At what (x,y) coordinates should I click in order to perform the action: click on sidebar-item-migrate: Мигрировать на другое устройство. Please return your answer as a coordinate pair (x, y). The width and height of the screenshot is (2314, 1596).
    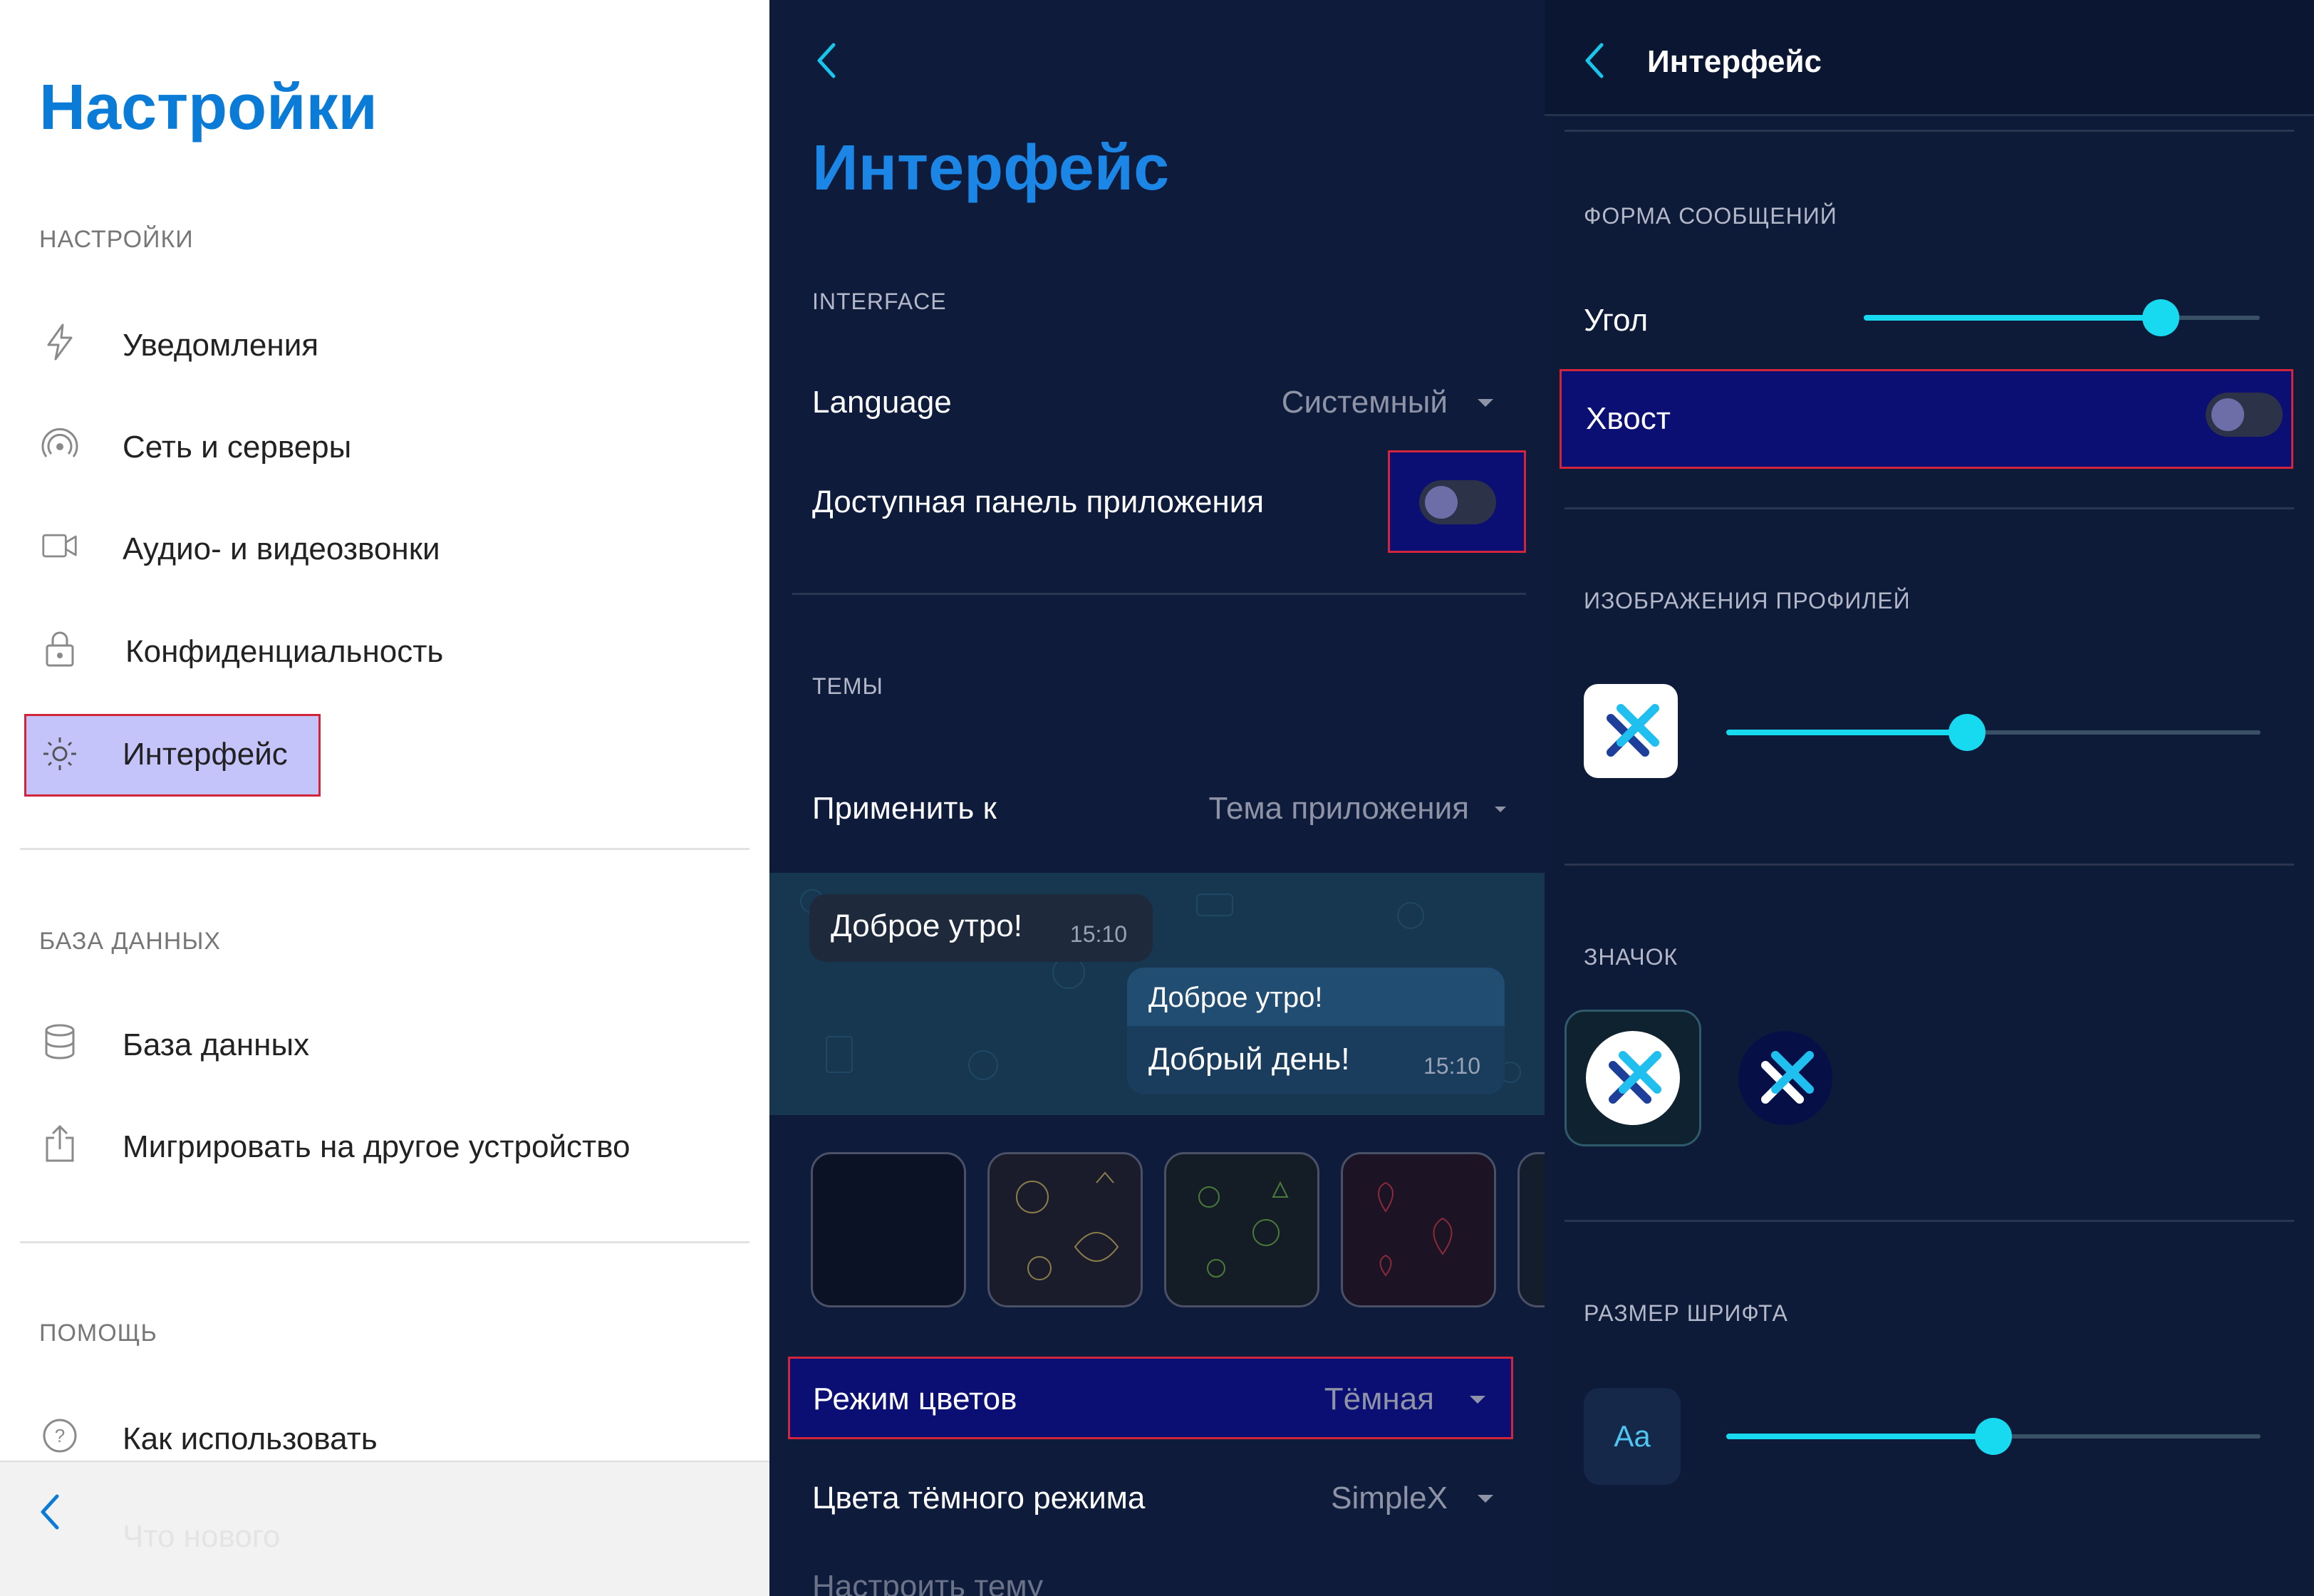
    Looking at the image, I should click on (390, 1147).